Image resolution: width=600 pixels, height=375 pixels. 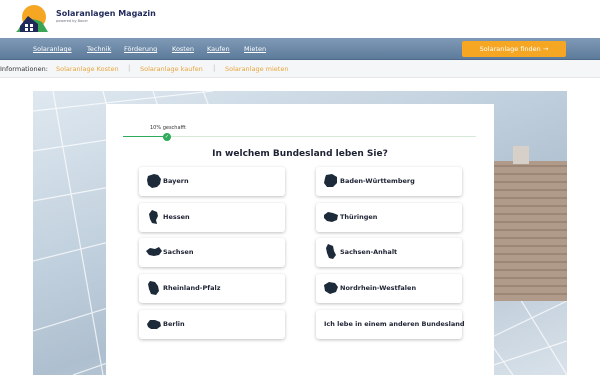 I want to click on option-sachsen-anhalt: Sachsen-Anhalt, so click(x=389, y=252).